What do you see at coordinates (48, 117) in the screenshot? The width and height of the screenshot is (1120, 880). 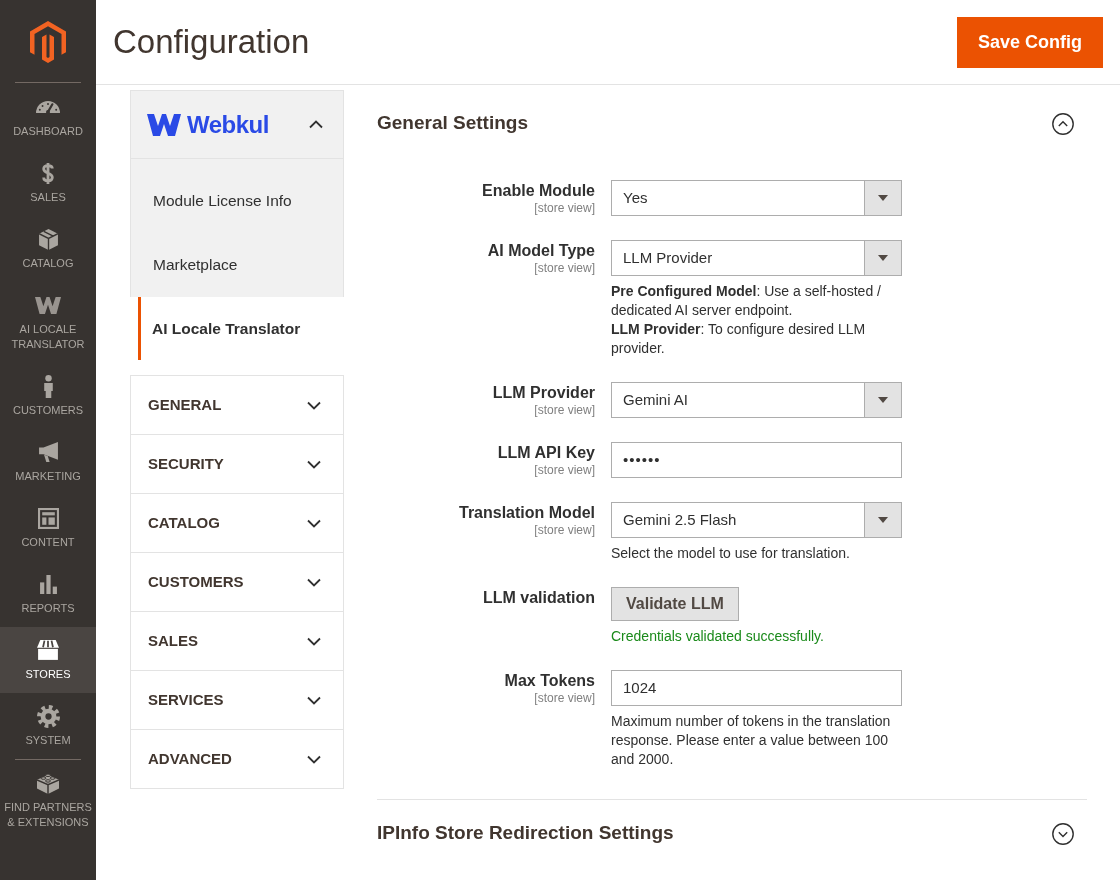 I see `sidebar-item: DASHBOARD` at bounding box center [48, 117].